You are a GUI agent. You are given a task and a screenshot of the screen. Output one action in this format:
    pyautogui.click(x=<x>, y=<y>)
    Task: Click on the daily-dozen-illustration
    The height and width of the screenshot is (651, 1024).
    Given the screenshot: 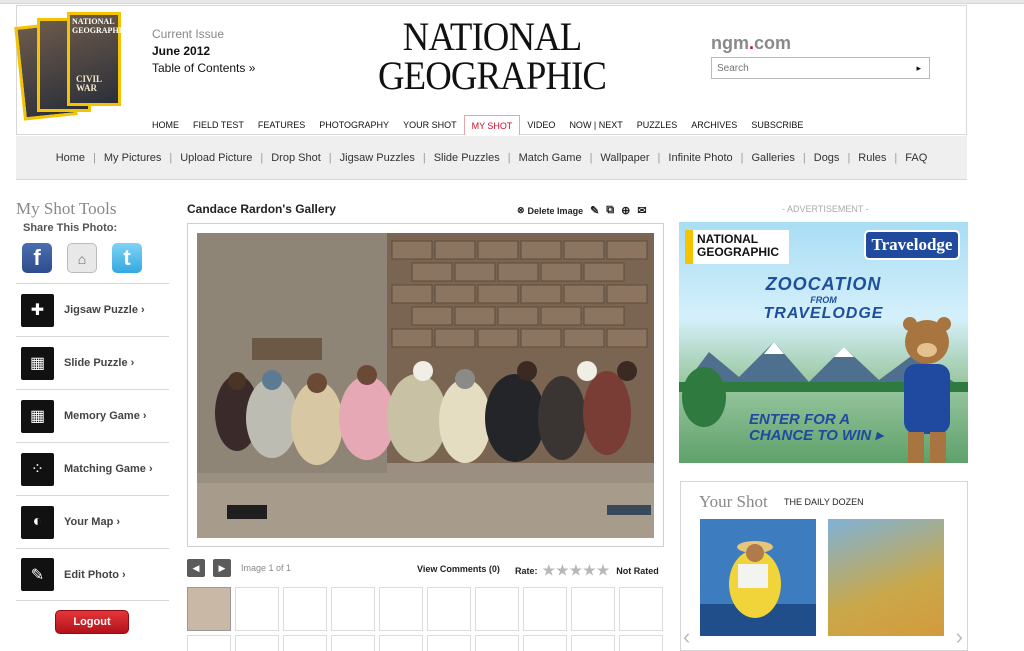 What is the action you would take?
    pyautogui.click(x=758, y=577)
    